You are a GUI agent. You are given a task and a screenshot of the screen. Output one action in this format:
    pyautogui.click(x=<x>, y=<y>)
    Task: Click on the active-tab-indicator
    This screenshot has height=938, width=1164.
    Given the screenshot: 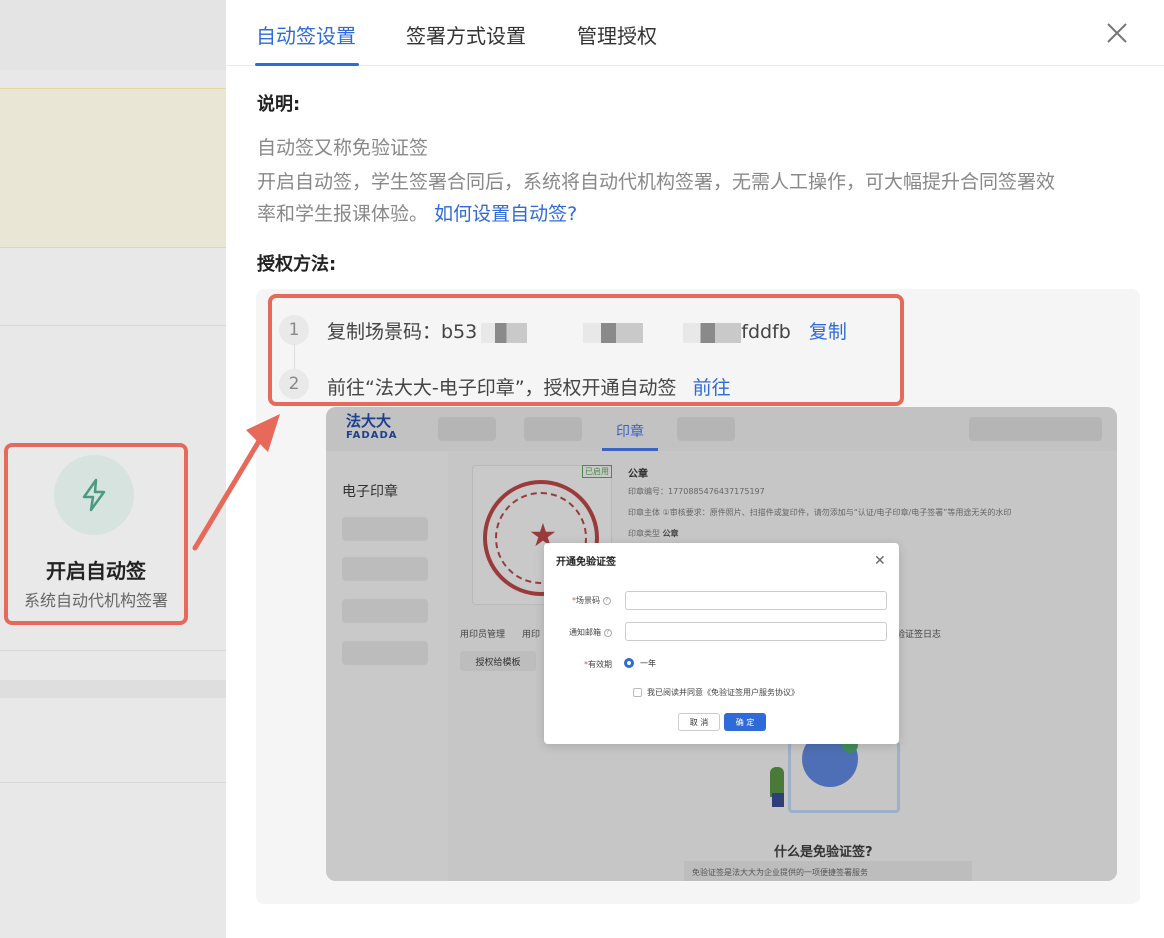 What is the action you would take?
    pyautogui.click(x=307, y=64)
    